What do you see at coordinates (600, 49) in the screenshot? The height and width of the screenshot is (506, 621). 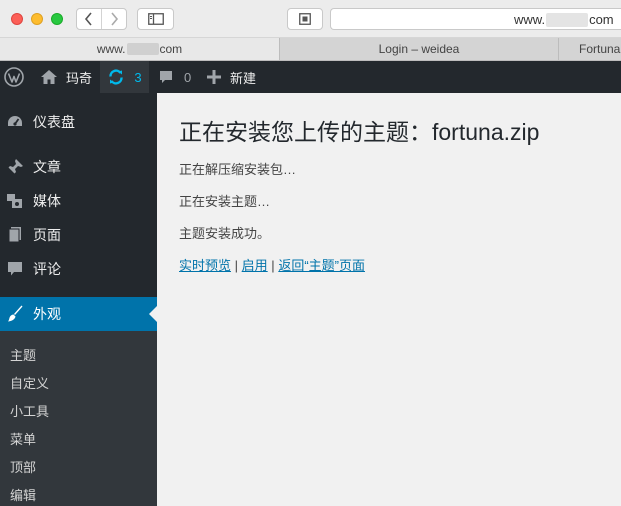 I see `tab-fortuna-label: Fortuna` at bounding box center [600, 49].